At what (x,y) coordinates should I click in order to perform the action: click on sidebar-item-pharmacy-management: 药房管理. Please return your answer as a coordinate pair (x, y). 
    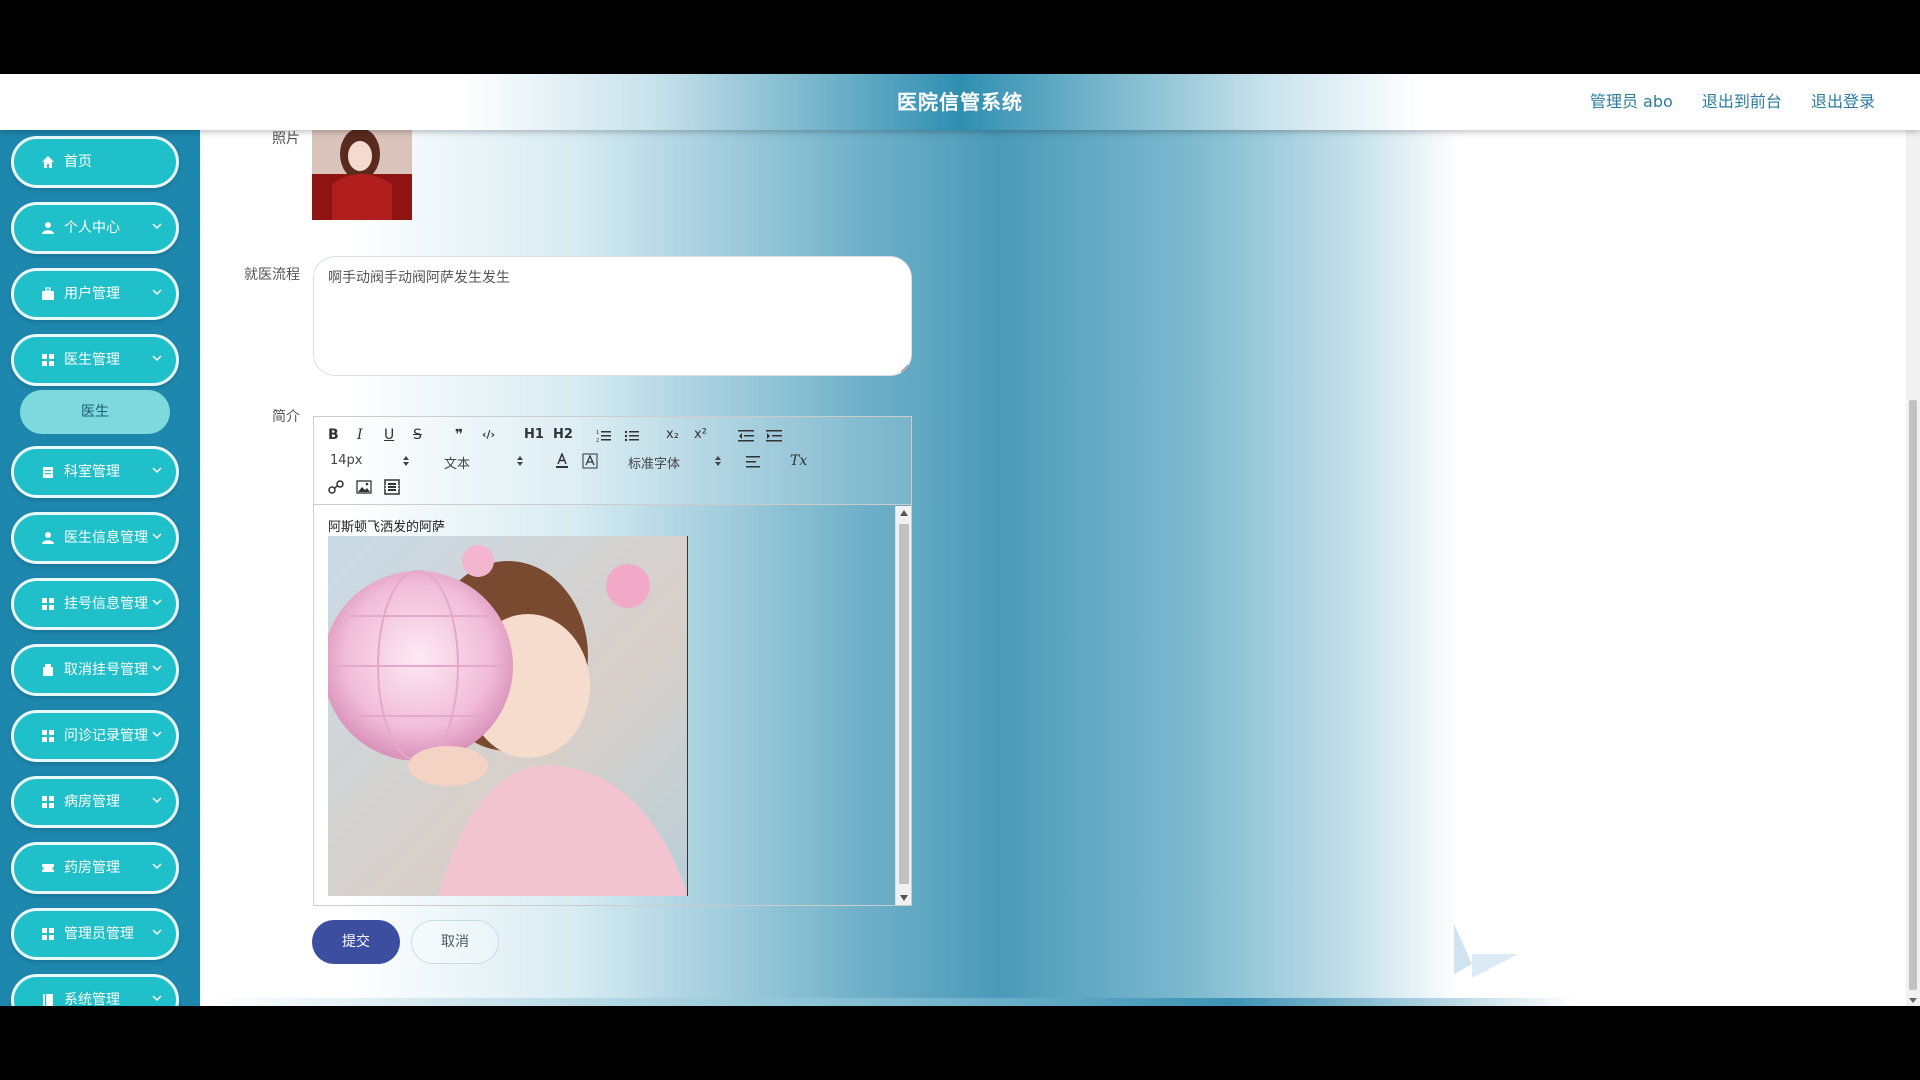
    Looking at the image, I should click on (95, 868).